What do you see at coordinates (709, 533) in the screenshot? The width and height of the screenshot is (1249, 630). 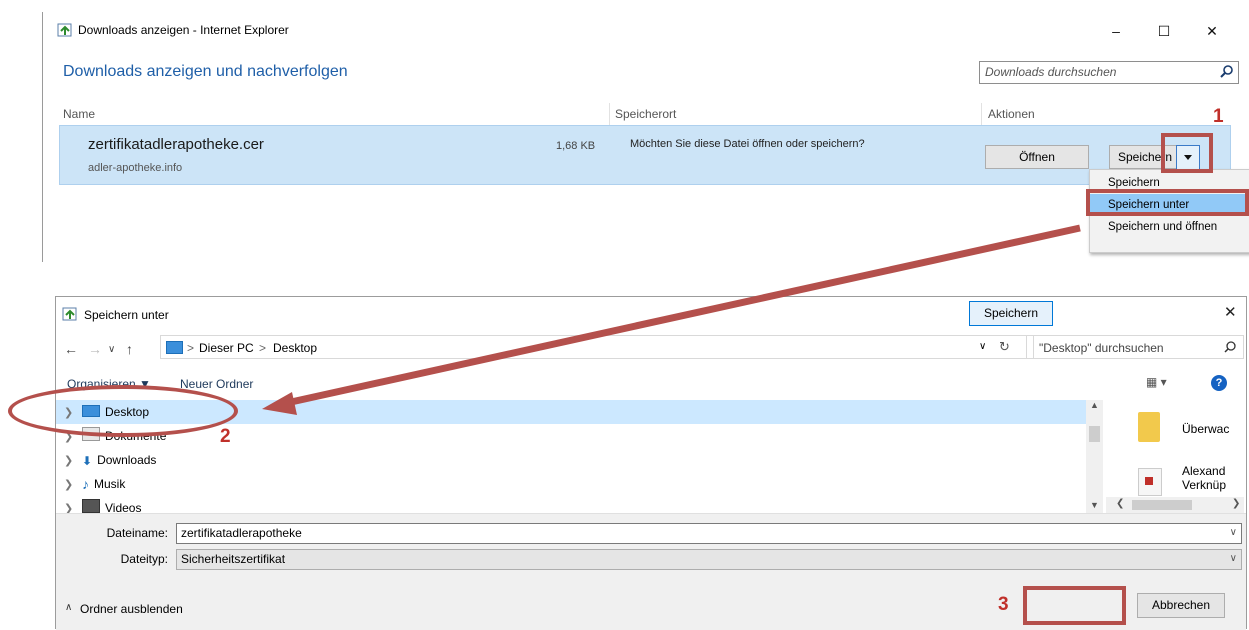 I see `filename-field: zertifikatadlerapotheke ∨` at bounding box center [709, 533].